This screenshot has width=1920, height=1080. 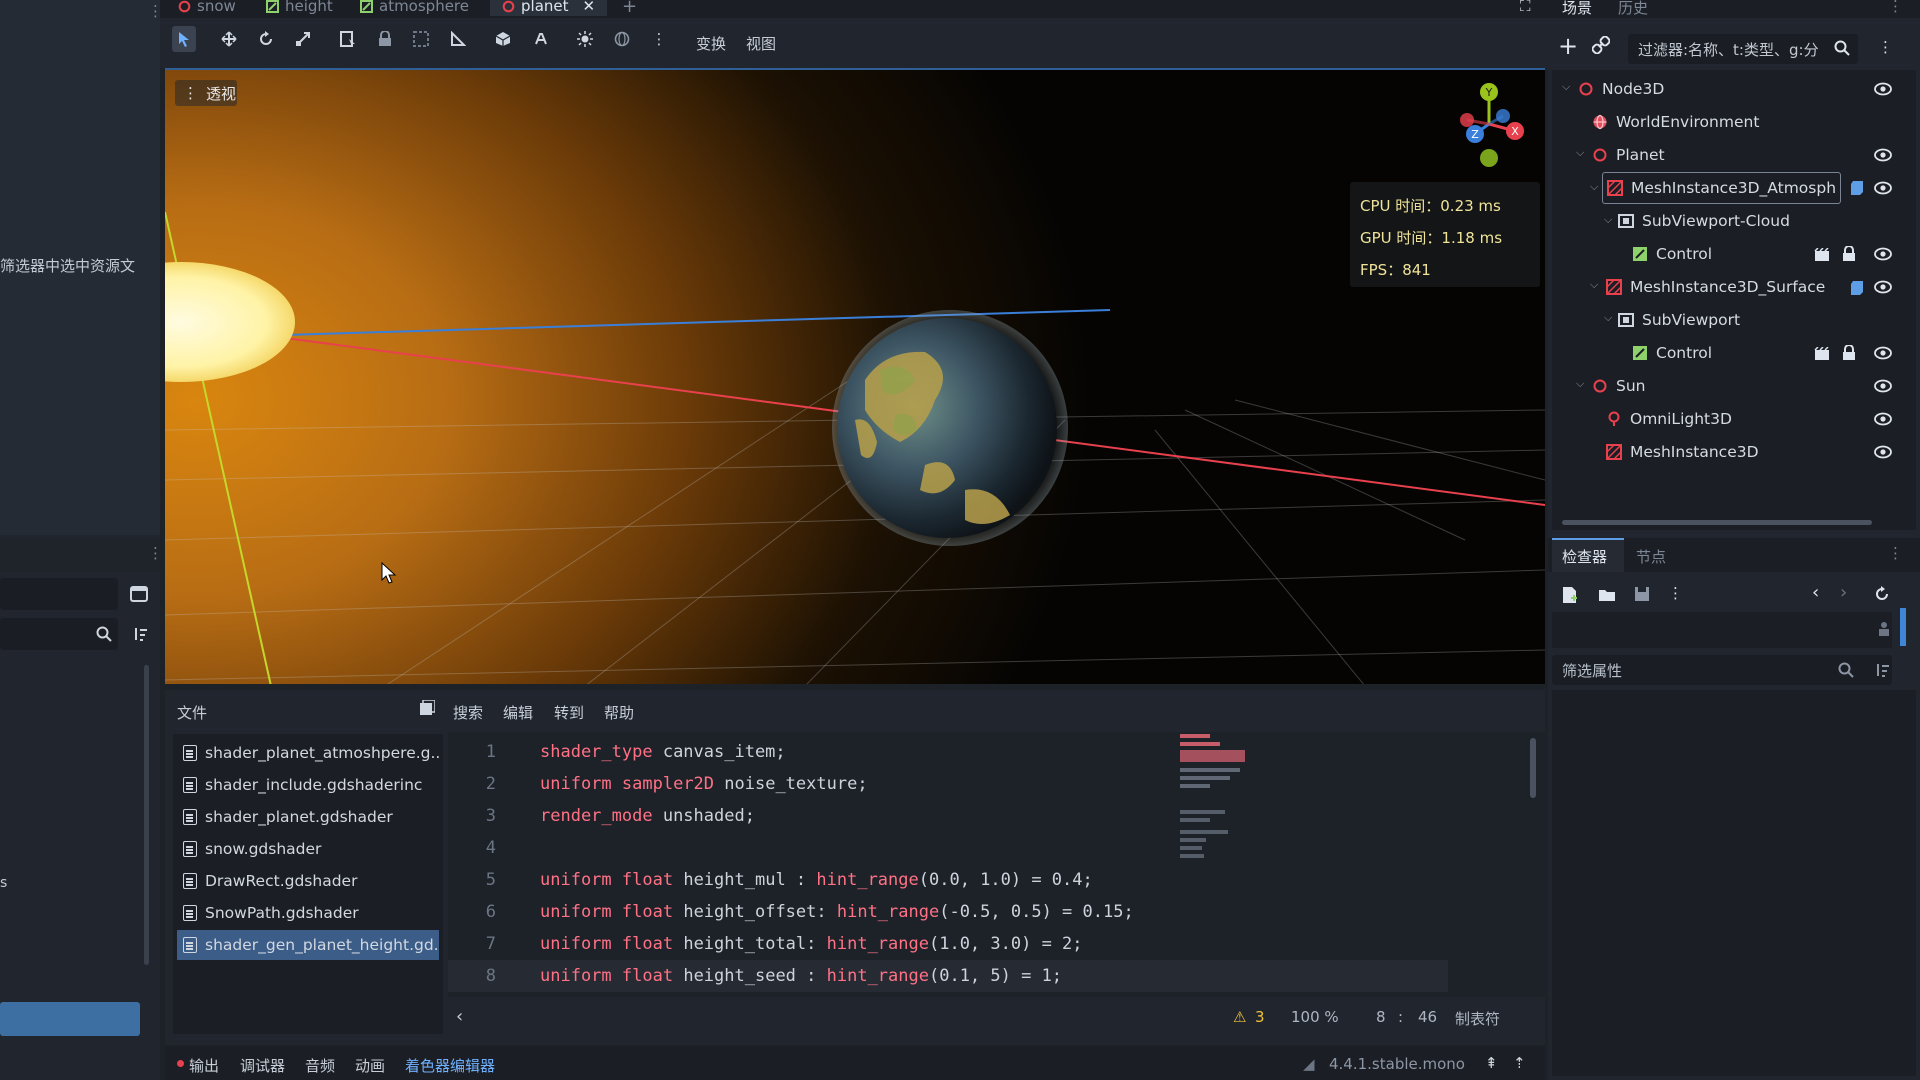 What do you see at coordinates (1621, 89) in the screenshot?
I see `tree-node-node3d: Node3D` at bounding box center [1621, 89].